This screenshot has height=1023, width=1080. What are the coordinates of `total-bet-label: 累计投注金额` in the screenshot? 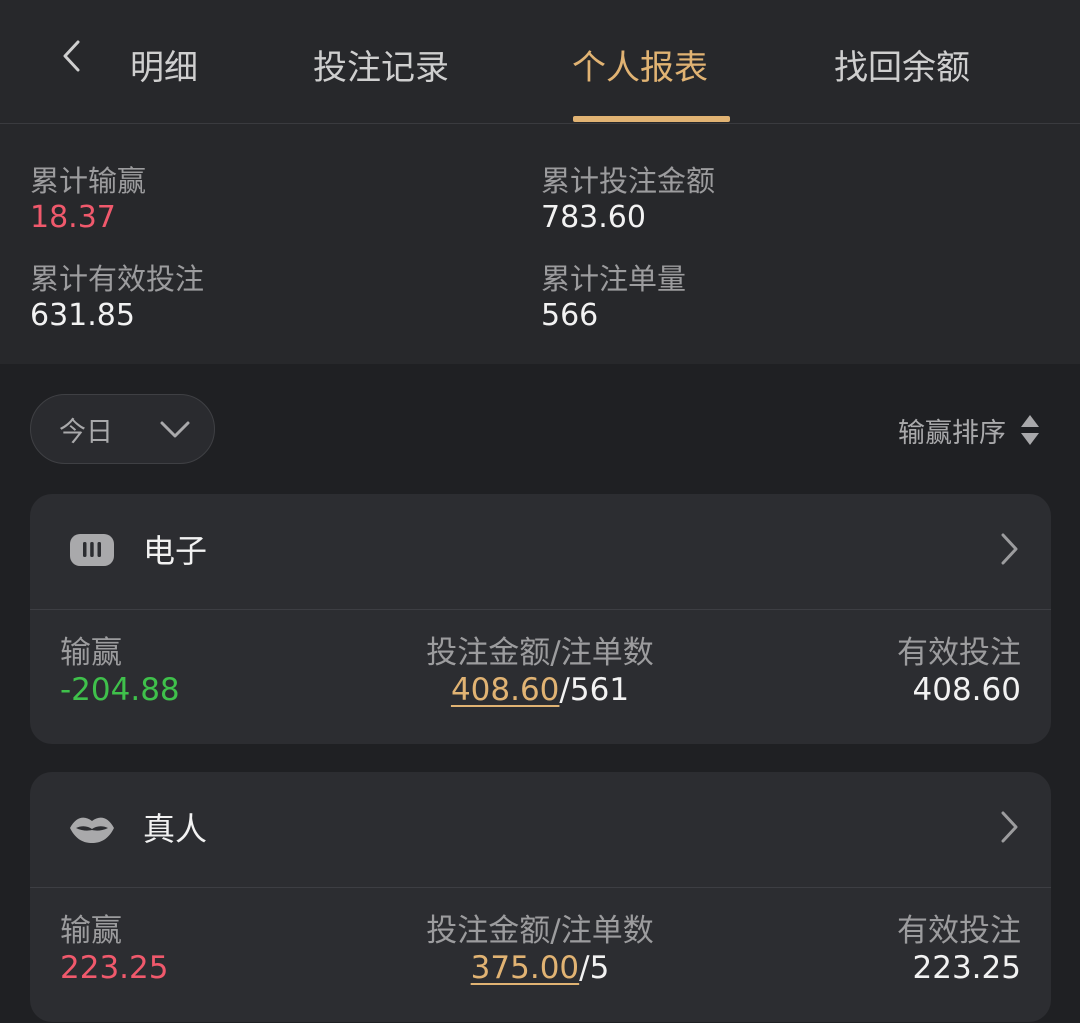 It's located at (628, 181).